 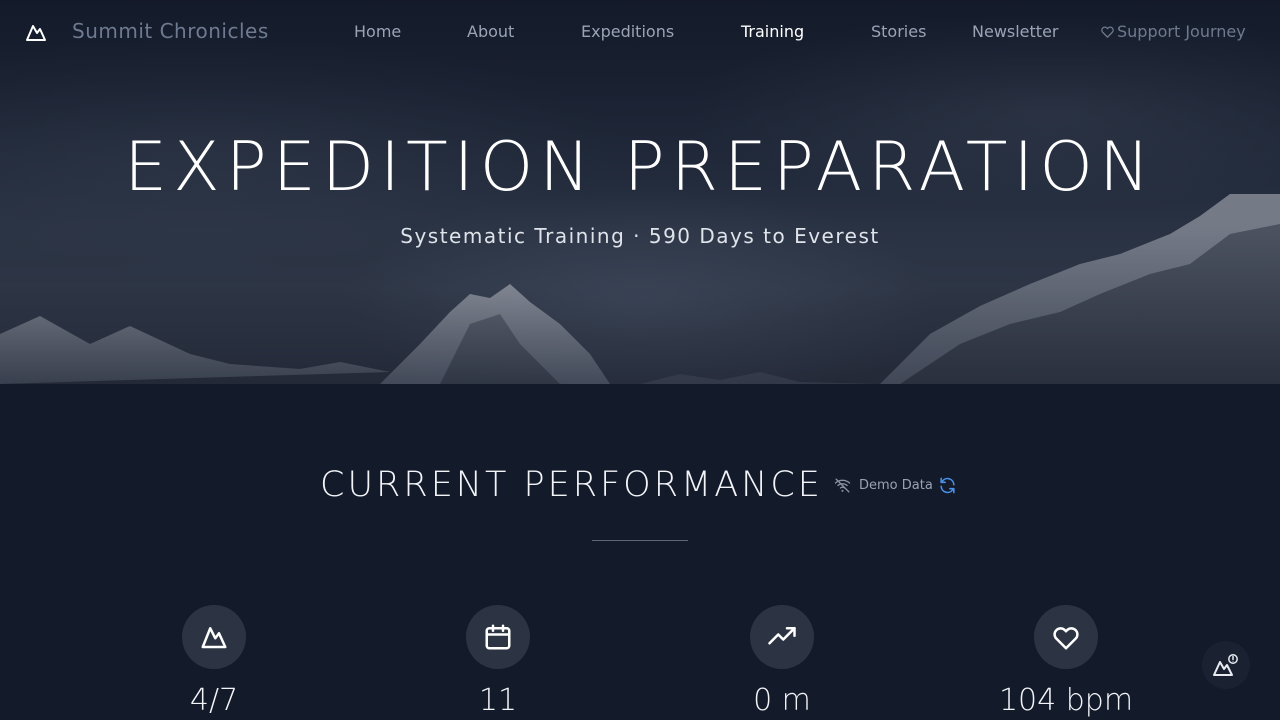 I want to click on stat-heart-rate: 104 bpm, so click(x=1066, y=661).